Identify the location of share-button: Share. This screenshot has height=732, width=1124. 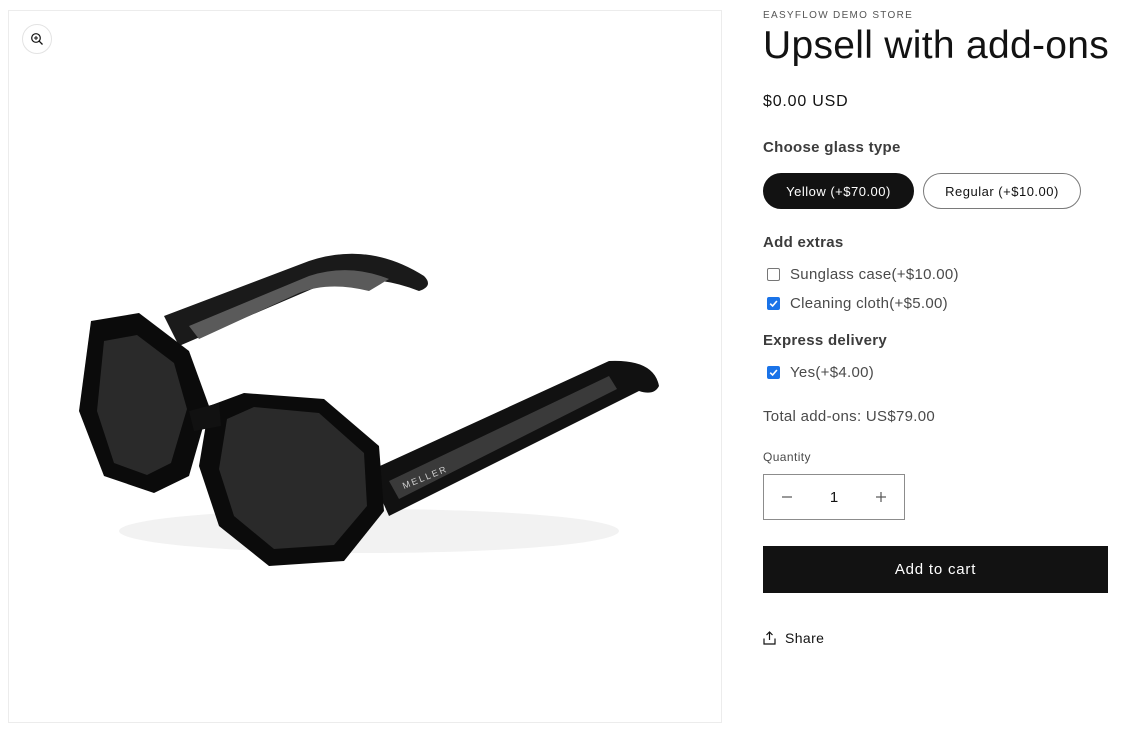
(793, 638).